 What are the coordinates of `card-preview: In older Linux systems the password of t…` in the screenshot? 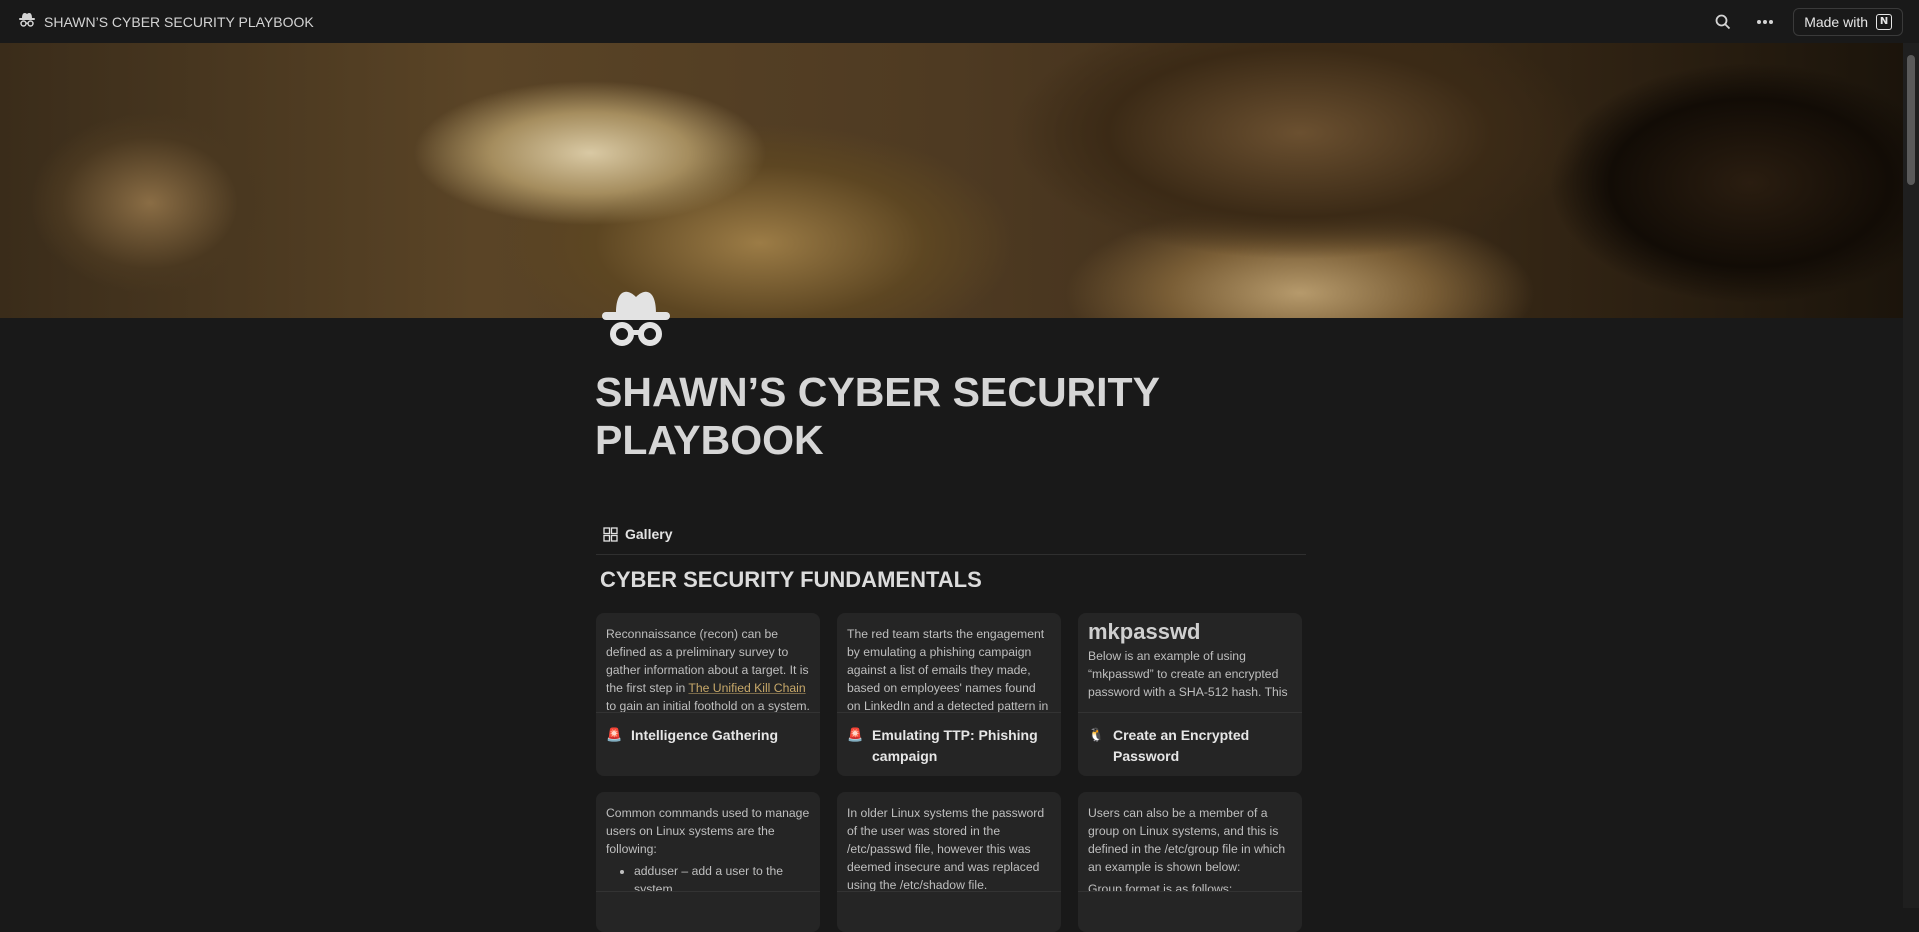 It's located at (949, 842).